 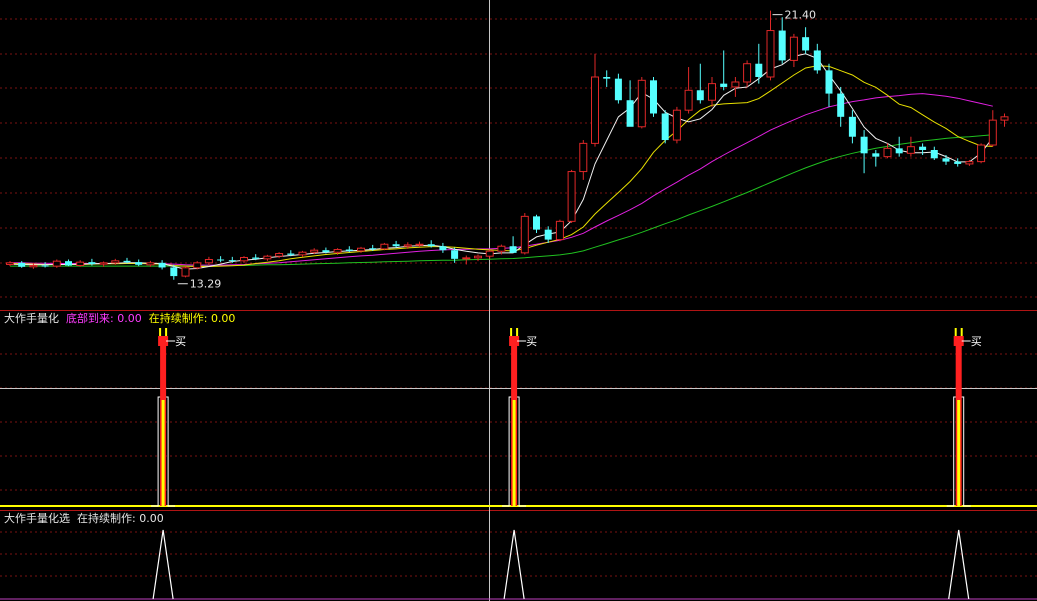 I want to click on indicator2-name: 大作手量化选, so click(x=37, y=518).